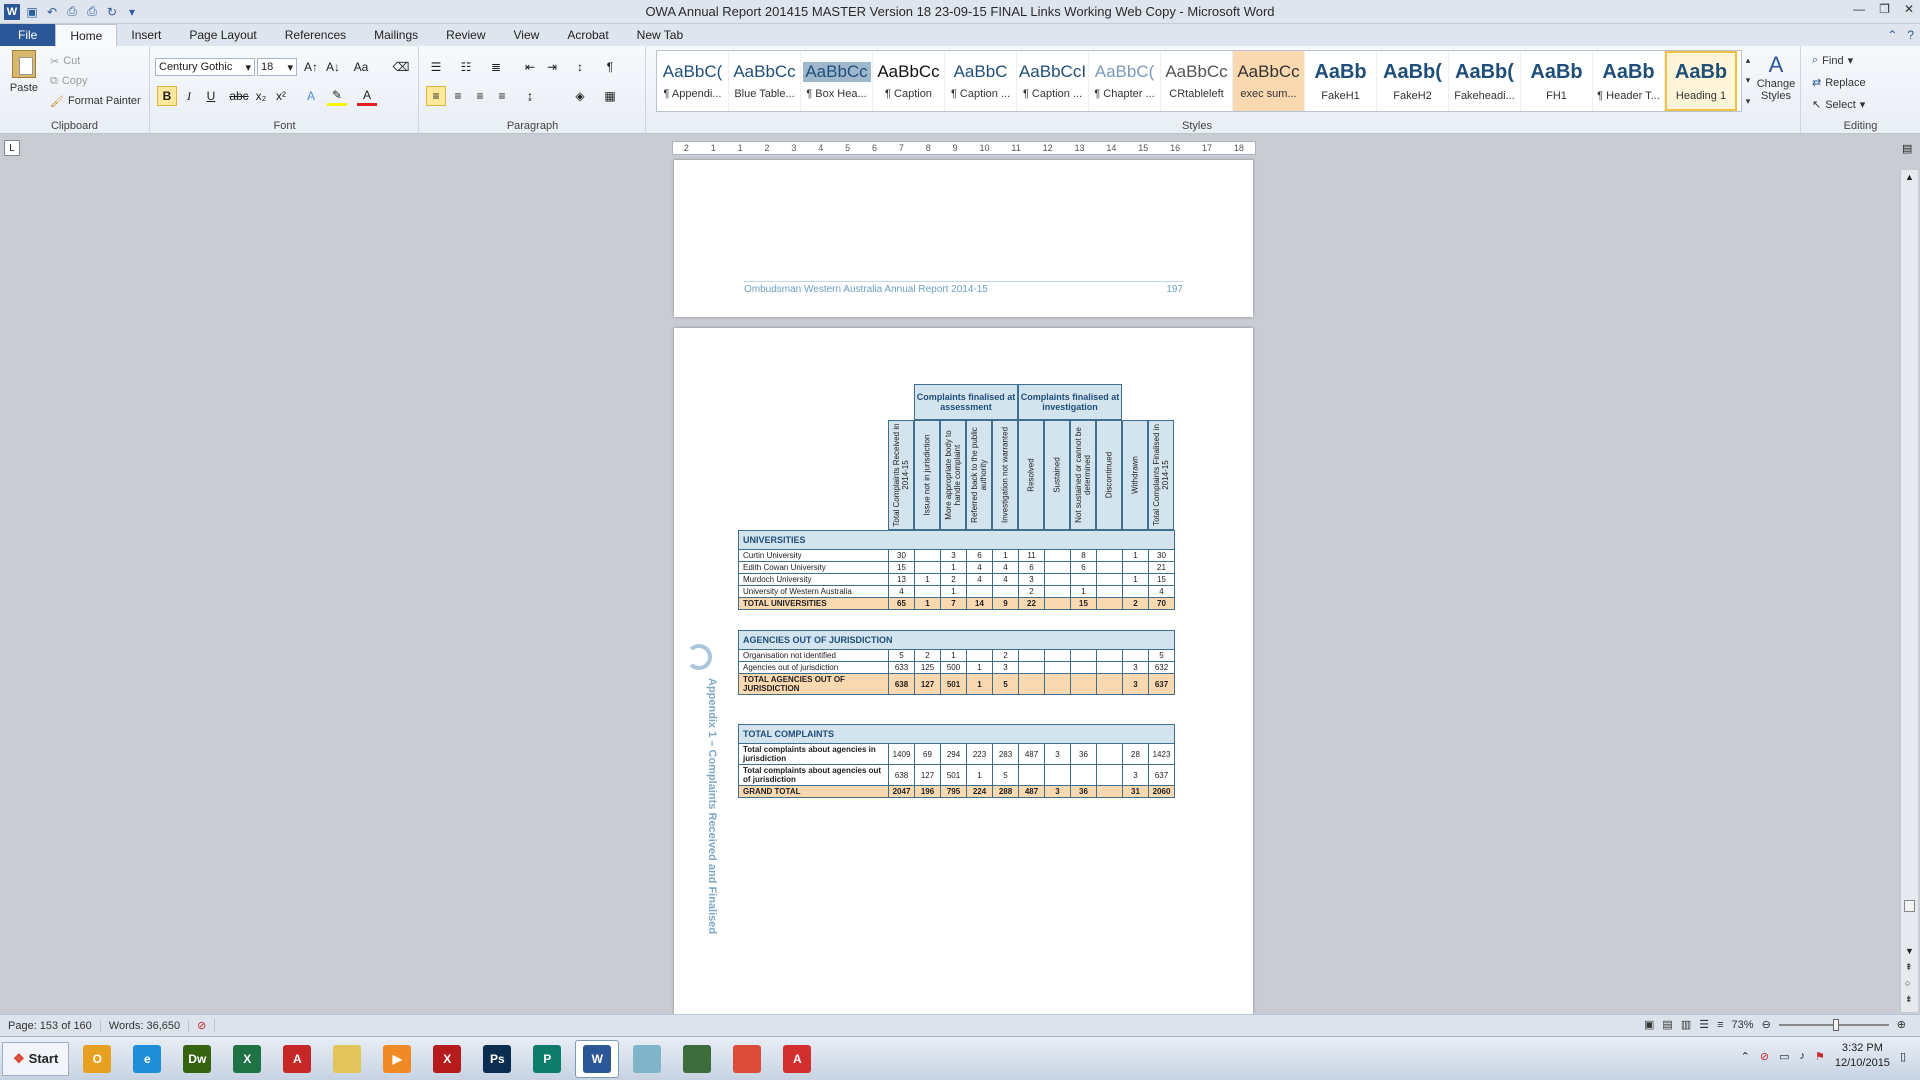  What do you see at coordinates (24, 81) in the screenshot?
I see `paste-button: Paste` at bounding box center [24, 81].